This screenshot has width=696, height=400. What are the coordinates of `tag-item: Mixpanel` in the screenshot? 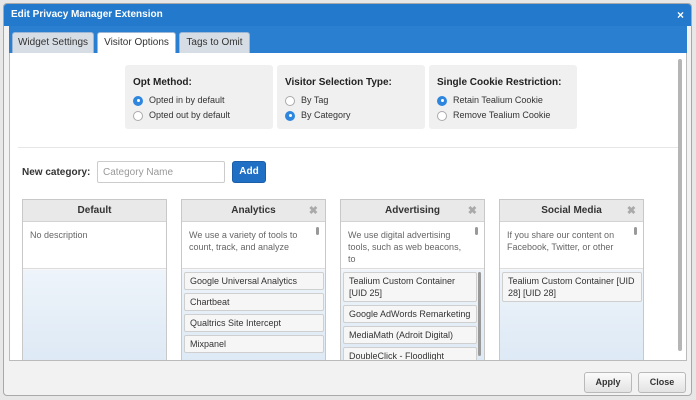 It's located at (254, 344).